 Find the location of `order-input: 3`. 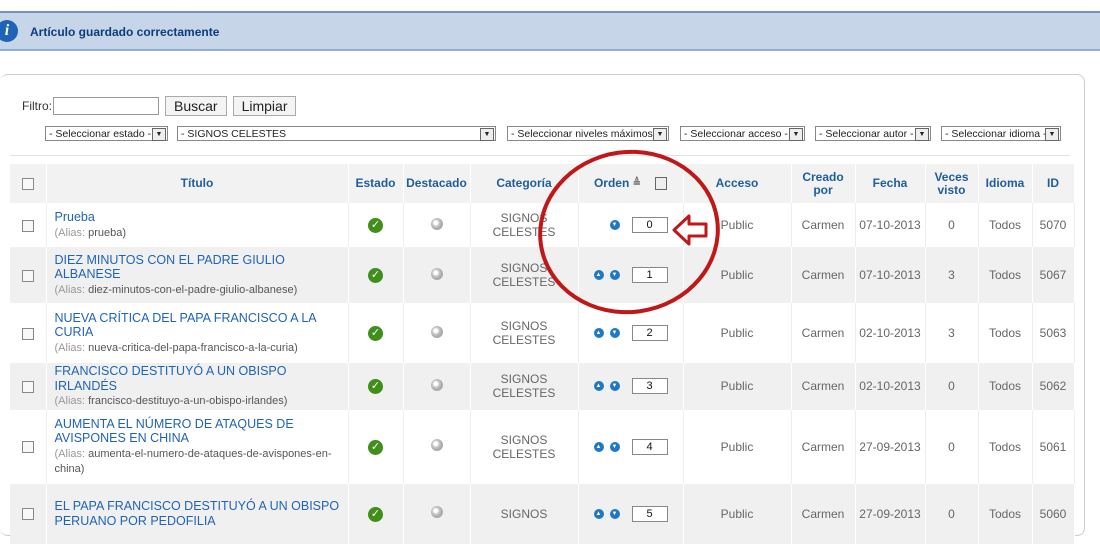

order-input: 3 is located at coordinates (649, 386).